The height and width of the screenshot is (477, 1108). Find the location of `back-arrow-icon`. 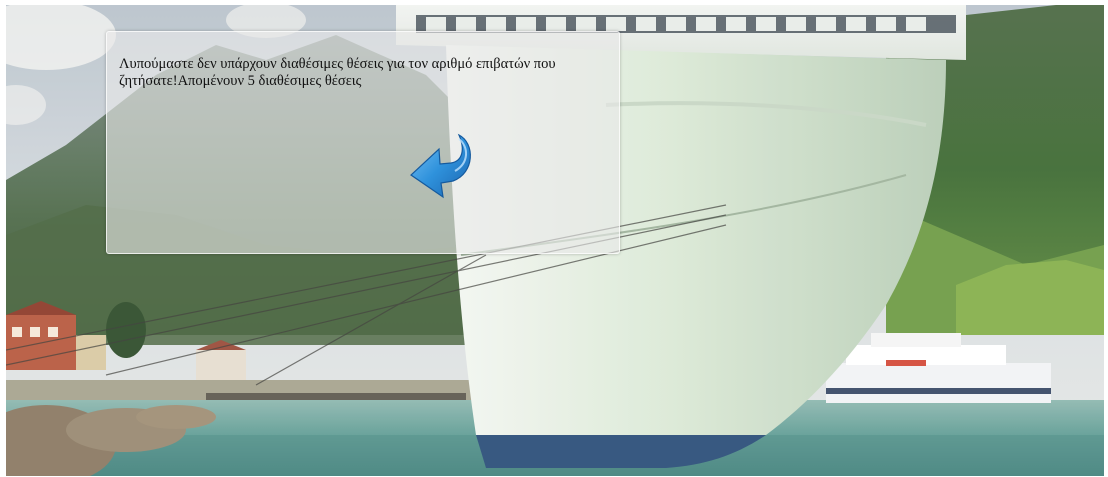

back-arrow-icon is located at coordinates (440, 166).